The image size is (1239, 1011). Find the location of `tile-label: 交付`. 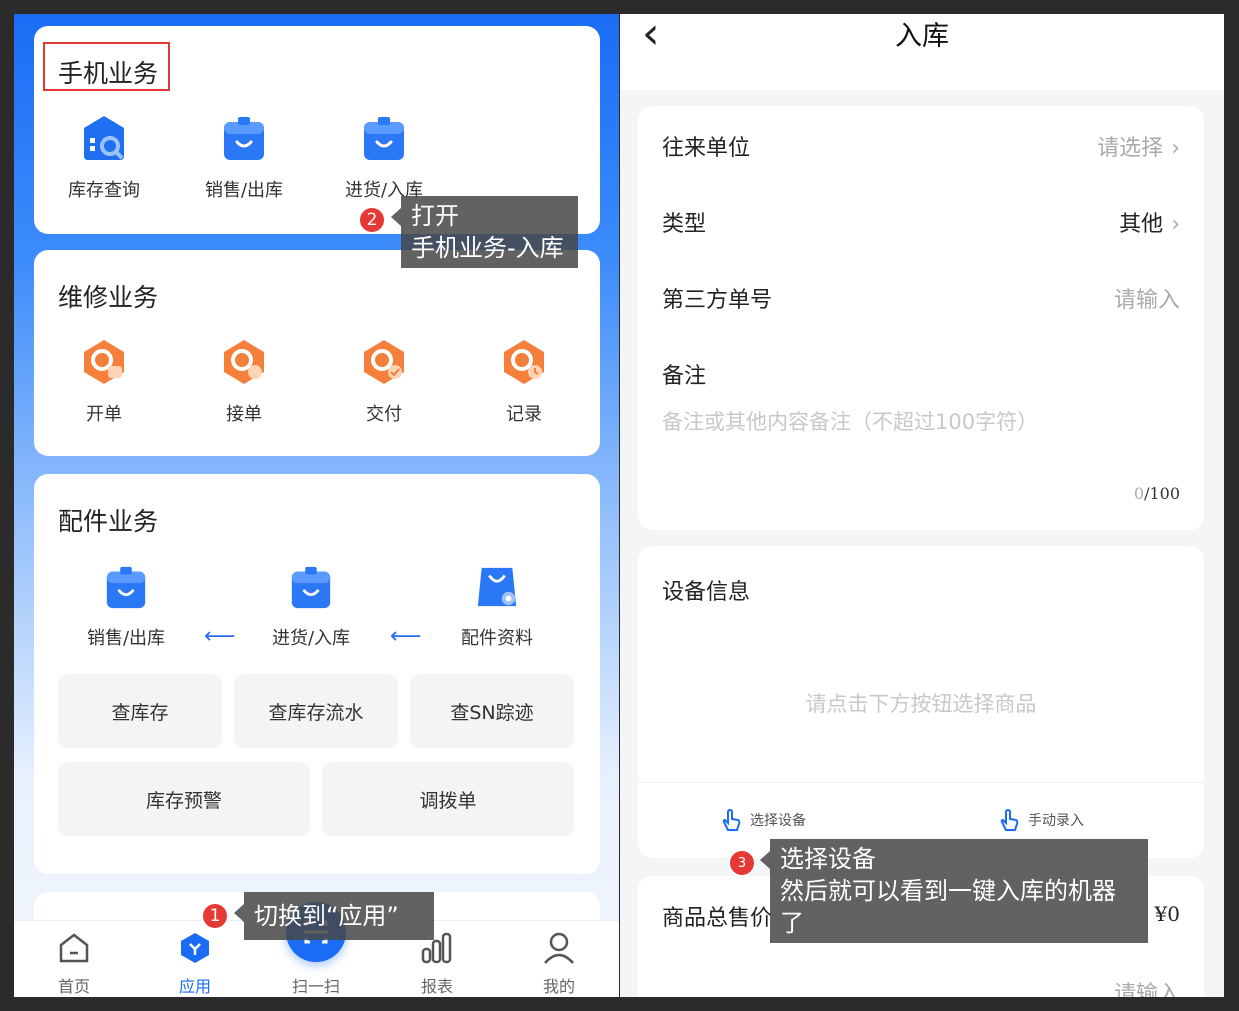

tile-label: 交付 is located at coordinates (384, 414).